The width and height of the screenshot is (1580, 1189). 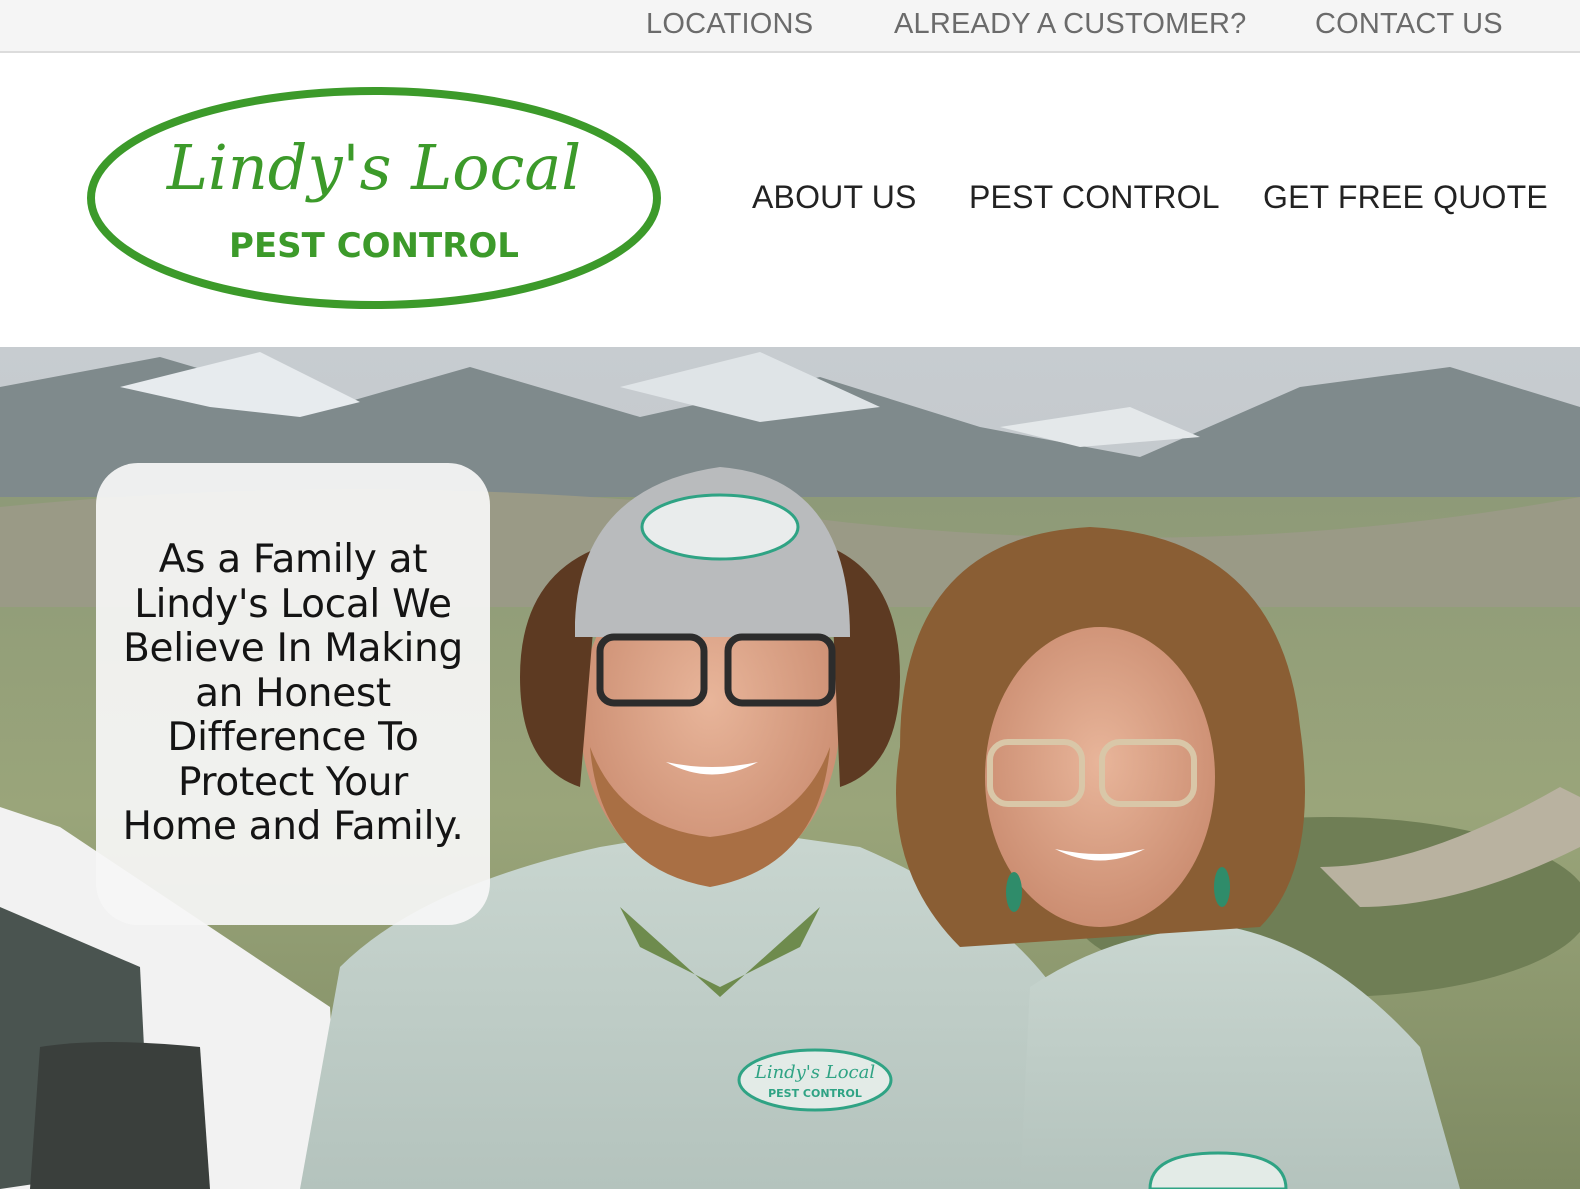 I want to click on utility-link-locations: LOCATIONS, so click(x=729, y=24).